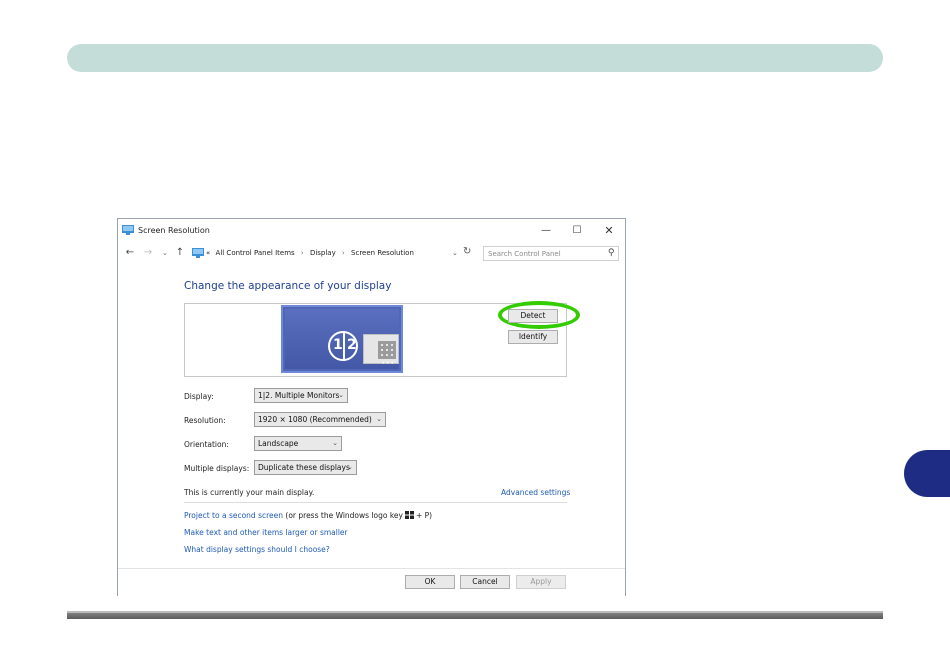 The image size is (950, 669). Describe the element at coordinates (524, 254) in the screenshot. I see `search-placeholder: Search Control Panel` at that location.